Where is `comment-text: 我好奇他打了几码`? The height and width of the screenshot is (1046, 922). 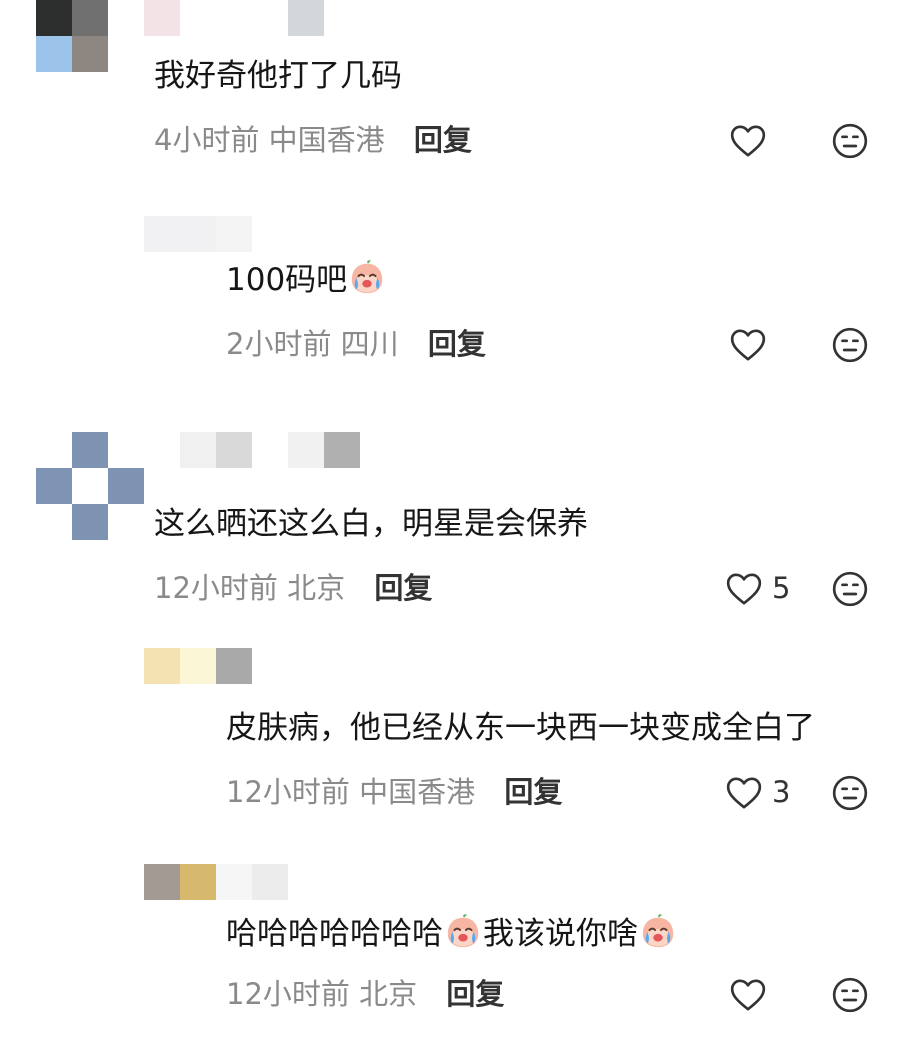
comment-text: 我好奇他打了几码 is located at coordinates (278, 76).